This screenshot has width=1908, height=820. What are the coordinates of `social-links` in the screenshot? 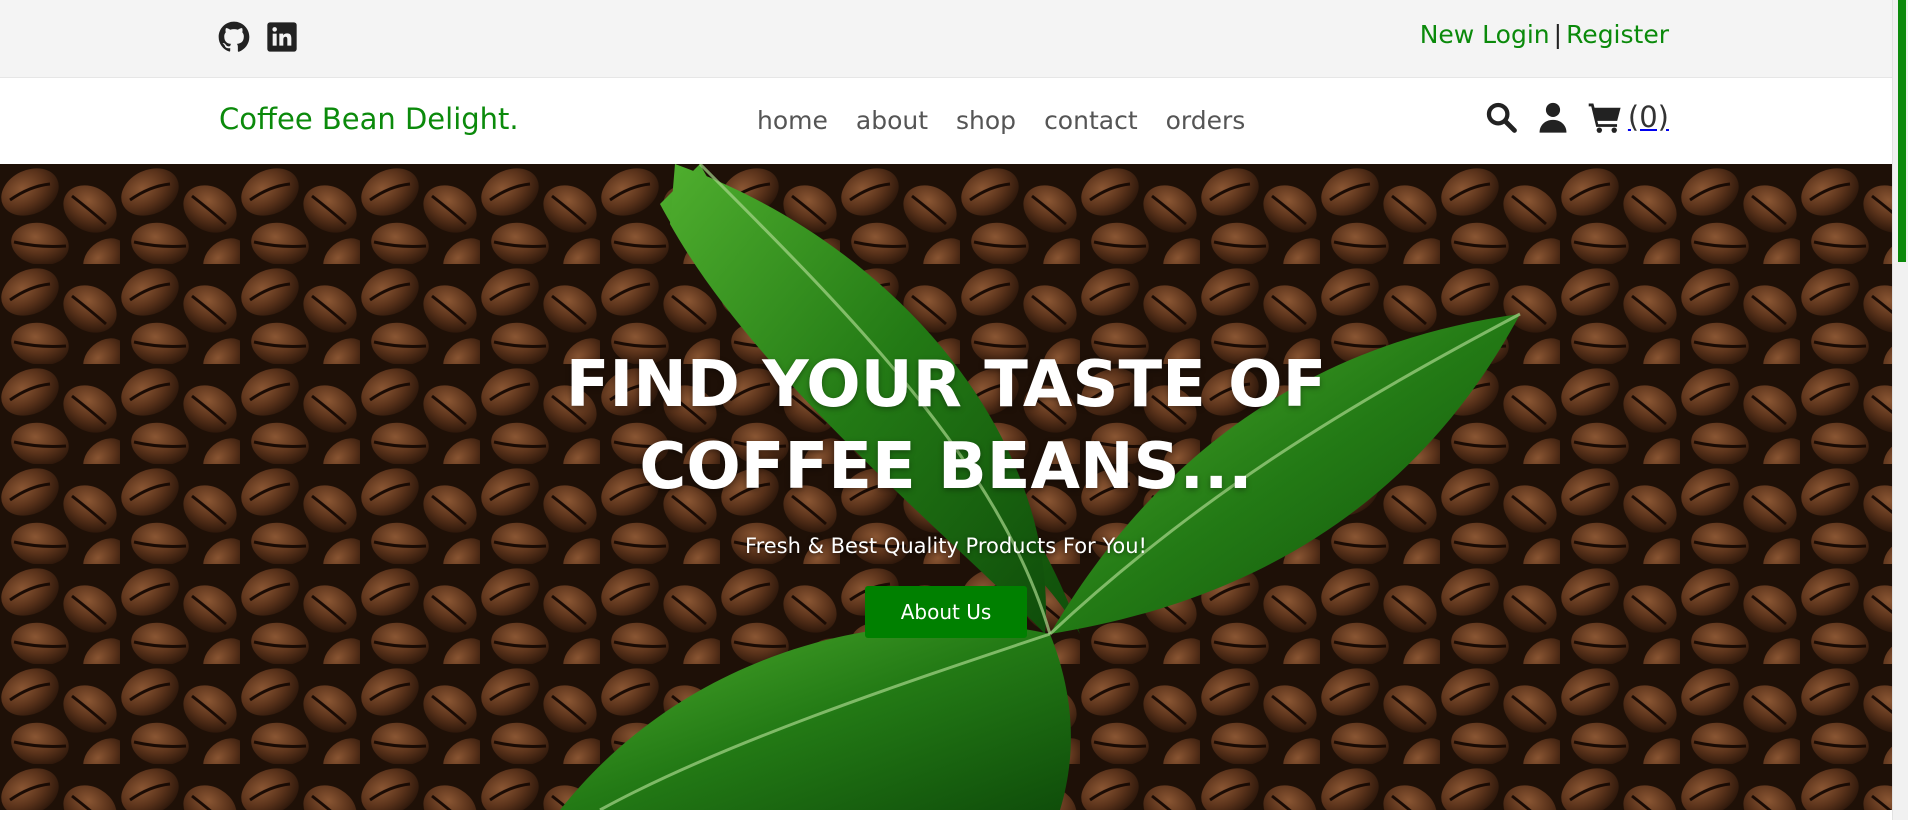 It's located at (258, 37).